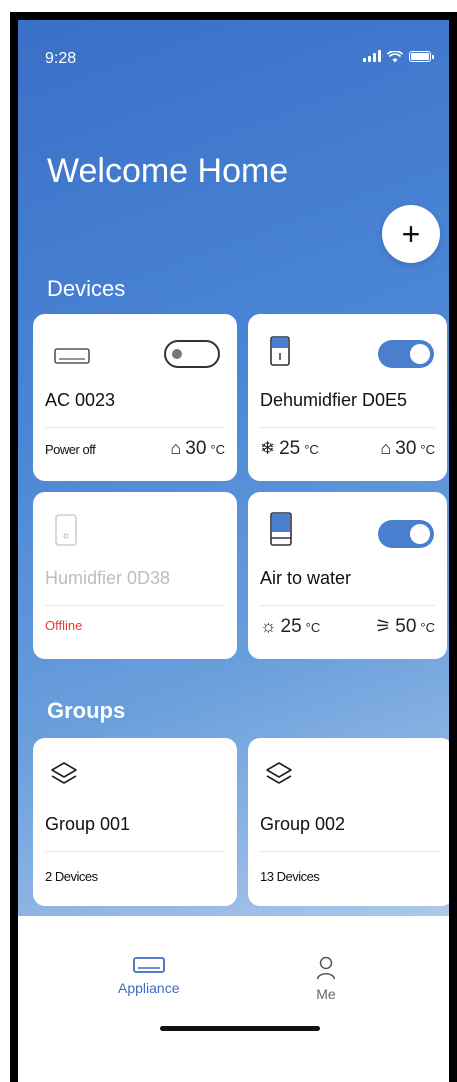 The image size is (457, 1082). I want to click on device-count: 2 Devices, so click(71, 876).